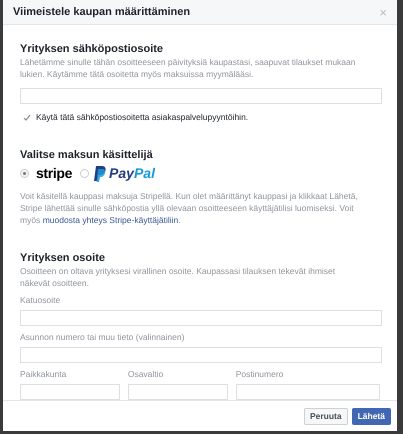 The width and height of the screenshot is (403, 434). What do you see at coordinates (101, 12) in the screenshot?
I see `dialog-title: Viimeistele kaupan määrittäminen` at bounding box center [101, 12].